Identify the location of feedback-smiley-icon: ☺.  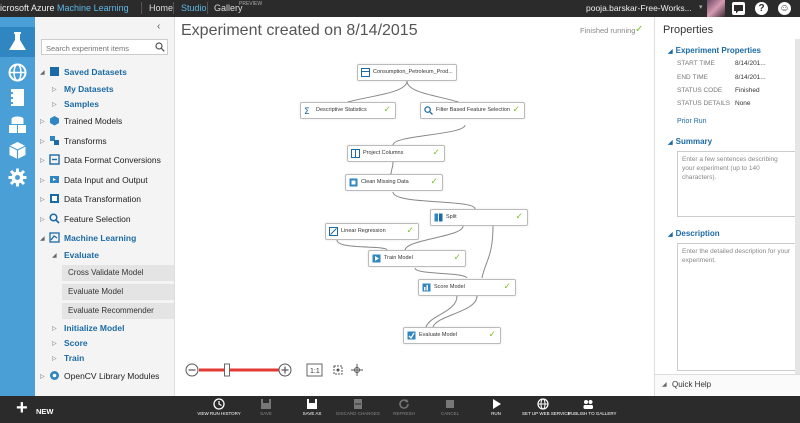
(784, 8).